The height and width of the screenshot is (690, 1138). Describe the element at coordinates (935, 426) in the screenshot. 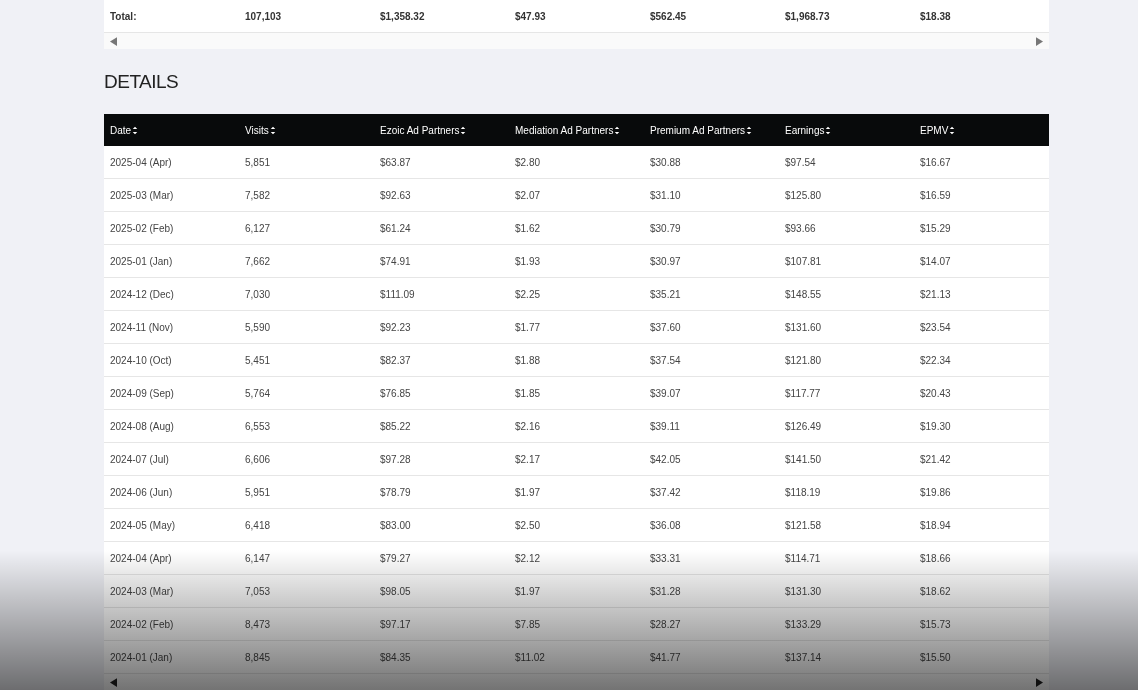

I see `table-cell-text: $19.30` at that location.